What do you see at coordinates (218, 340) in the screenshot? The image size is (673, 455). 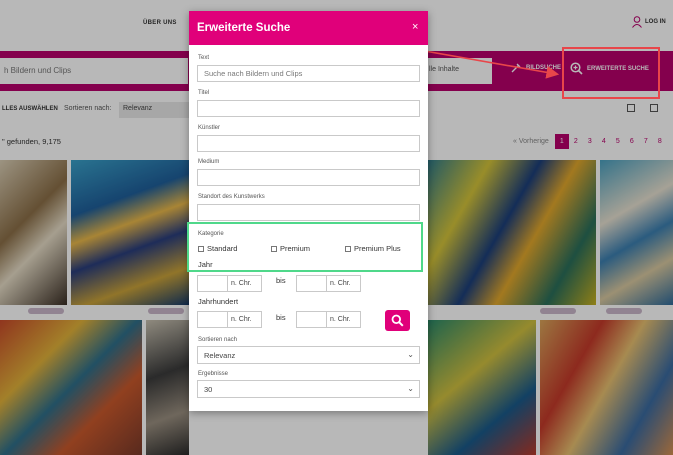 I see `sort-by-label: Sortieren nach` at bounding box center [218, 340].